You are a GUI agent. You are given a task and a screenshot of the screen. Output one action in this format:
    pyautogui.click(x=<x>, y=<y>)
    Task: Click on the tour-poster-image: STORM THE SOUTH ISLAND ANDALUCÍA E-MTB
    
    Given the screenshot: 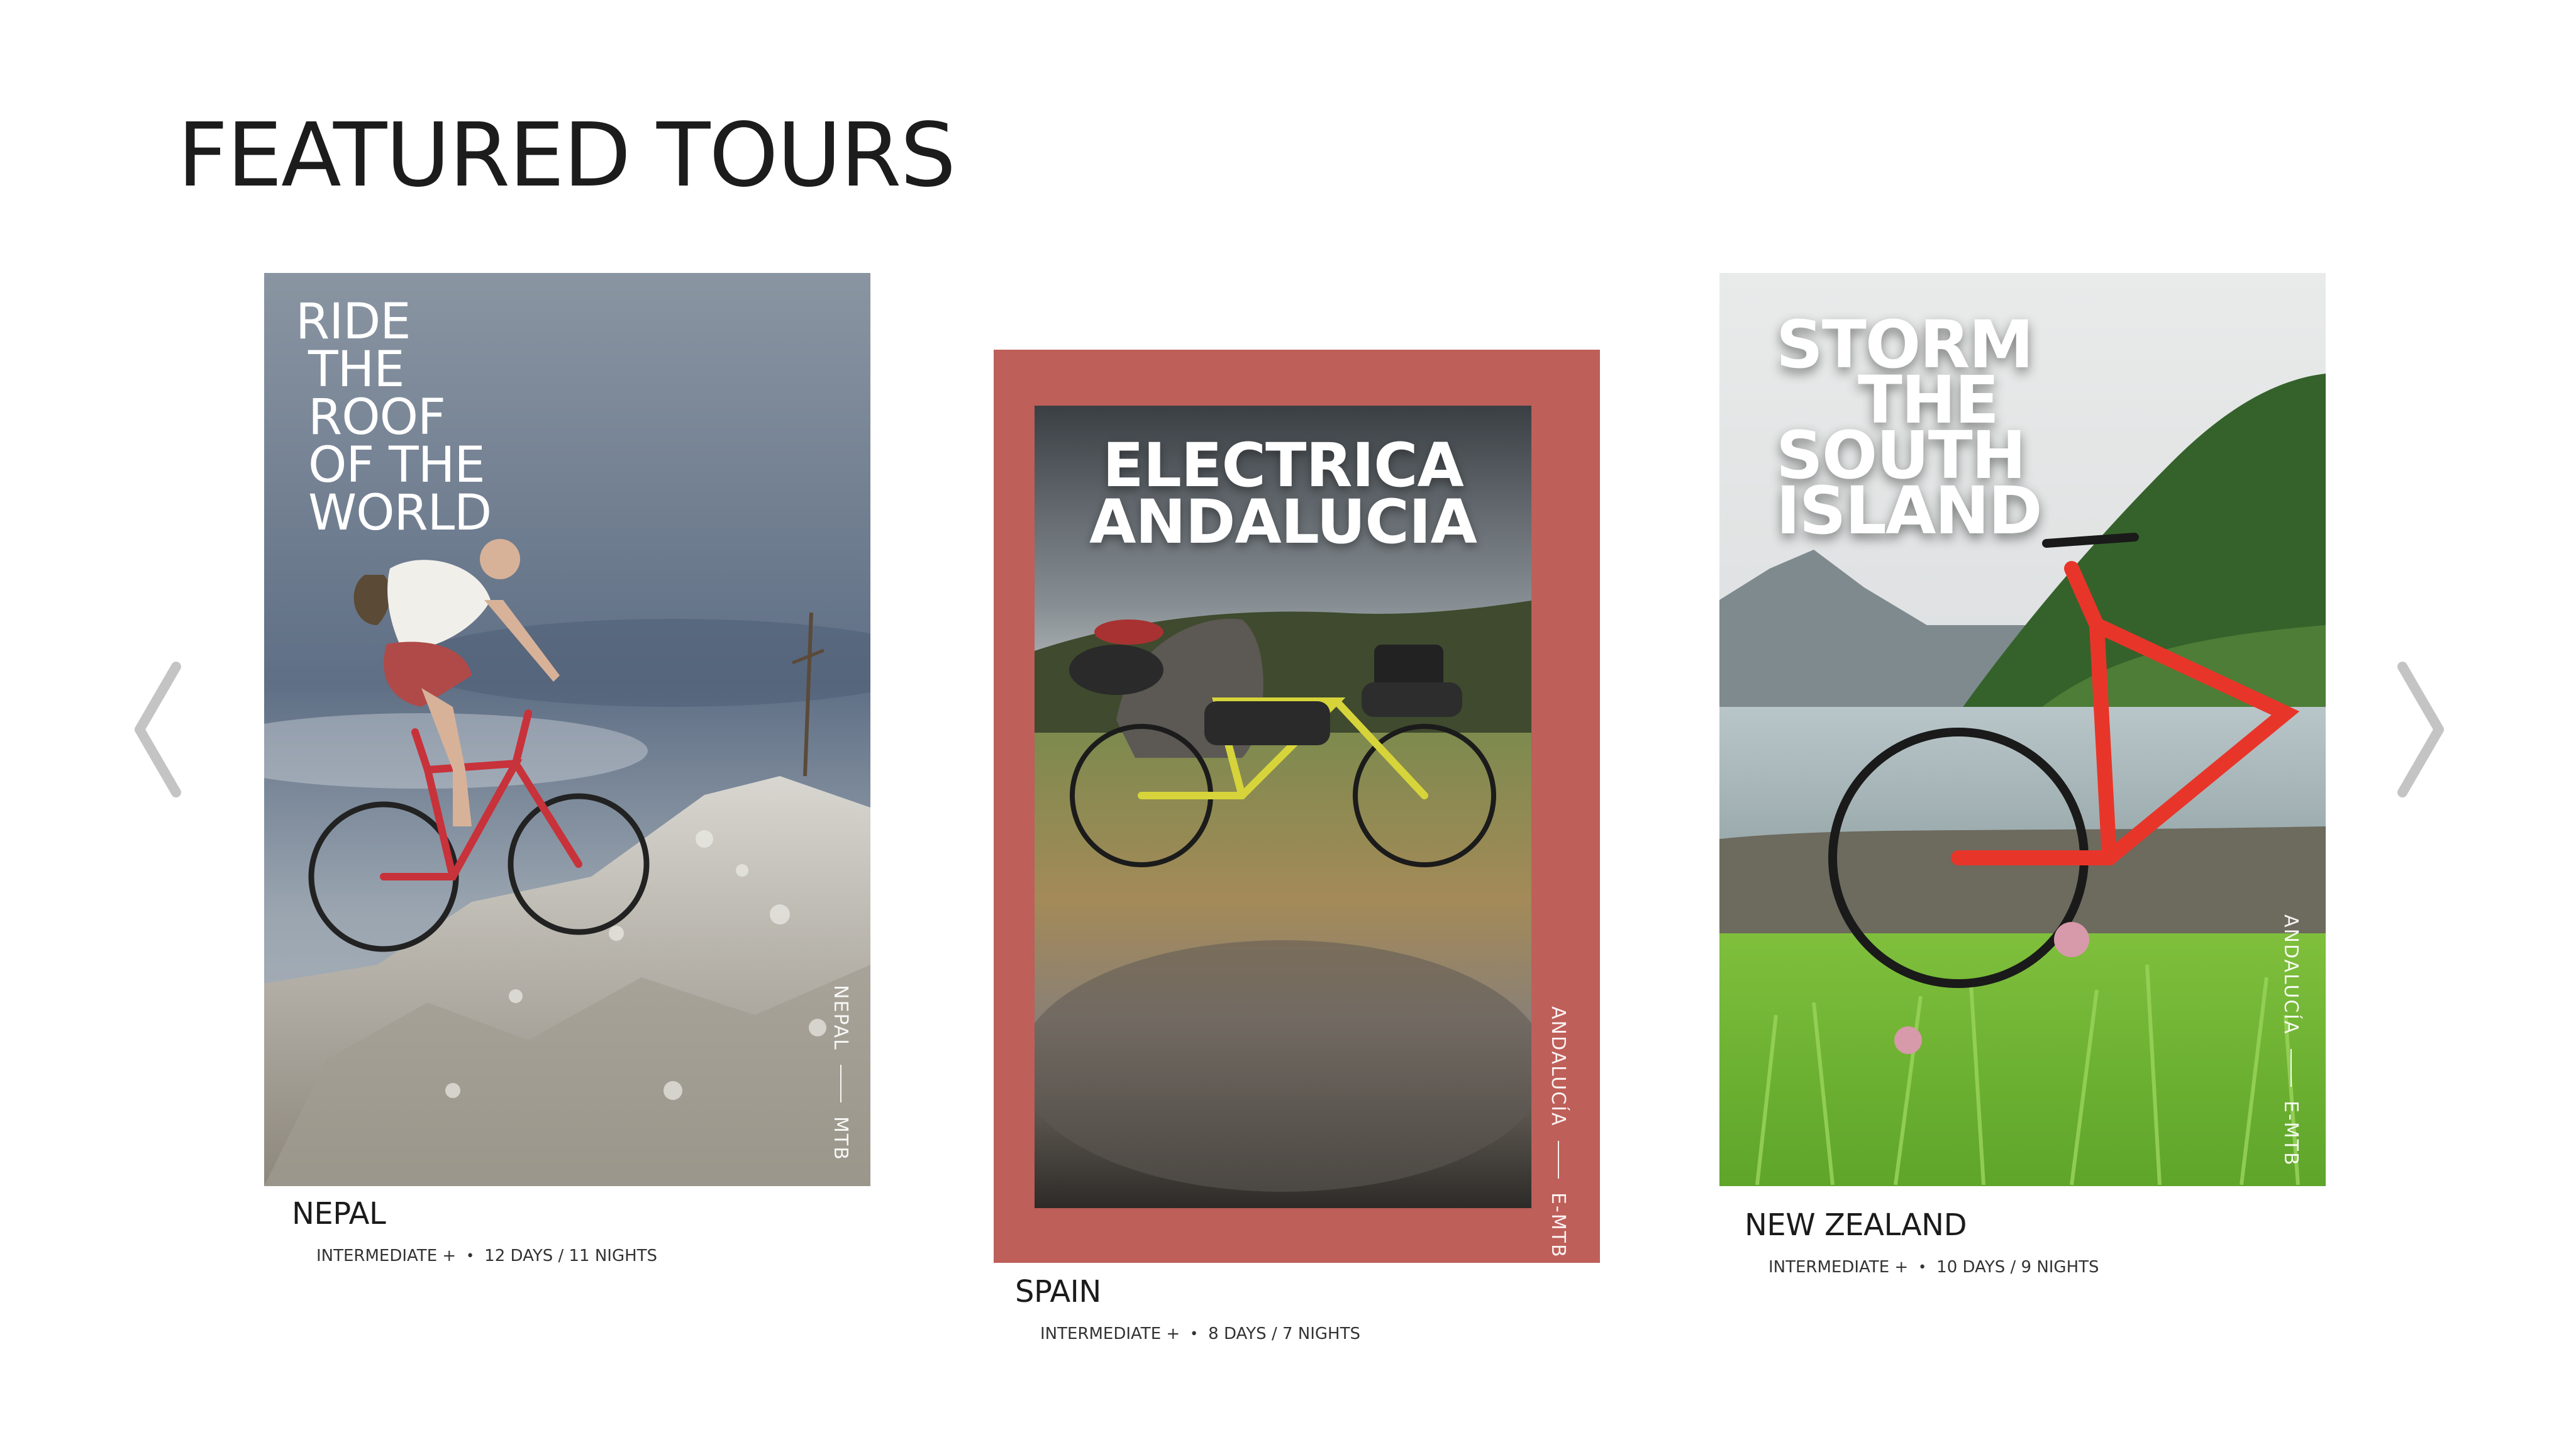 What is the action you would take?
    pyautogui.click(x=2022, y=729)
    